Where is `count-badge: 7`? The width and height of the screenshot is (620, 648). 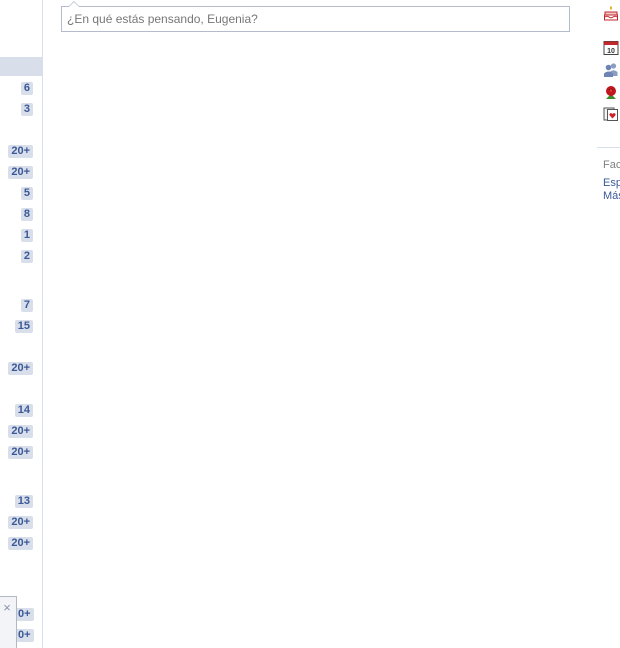
count-badge: 7 is located at coordinates (26, 305).